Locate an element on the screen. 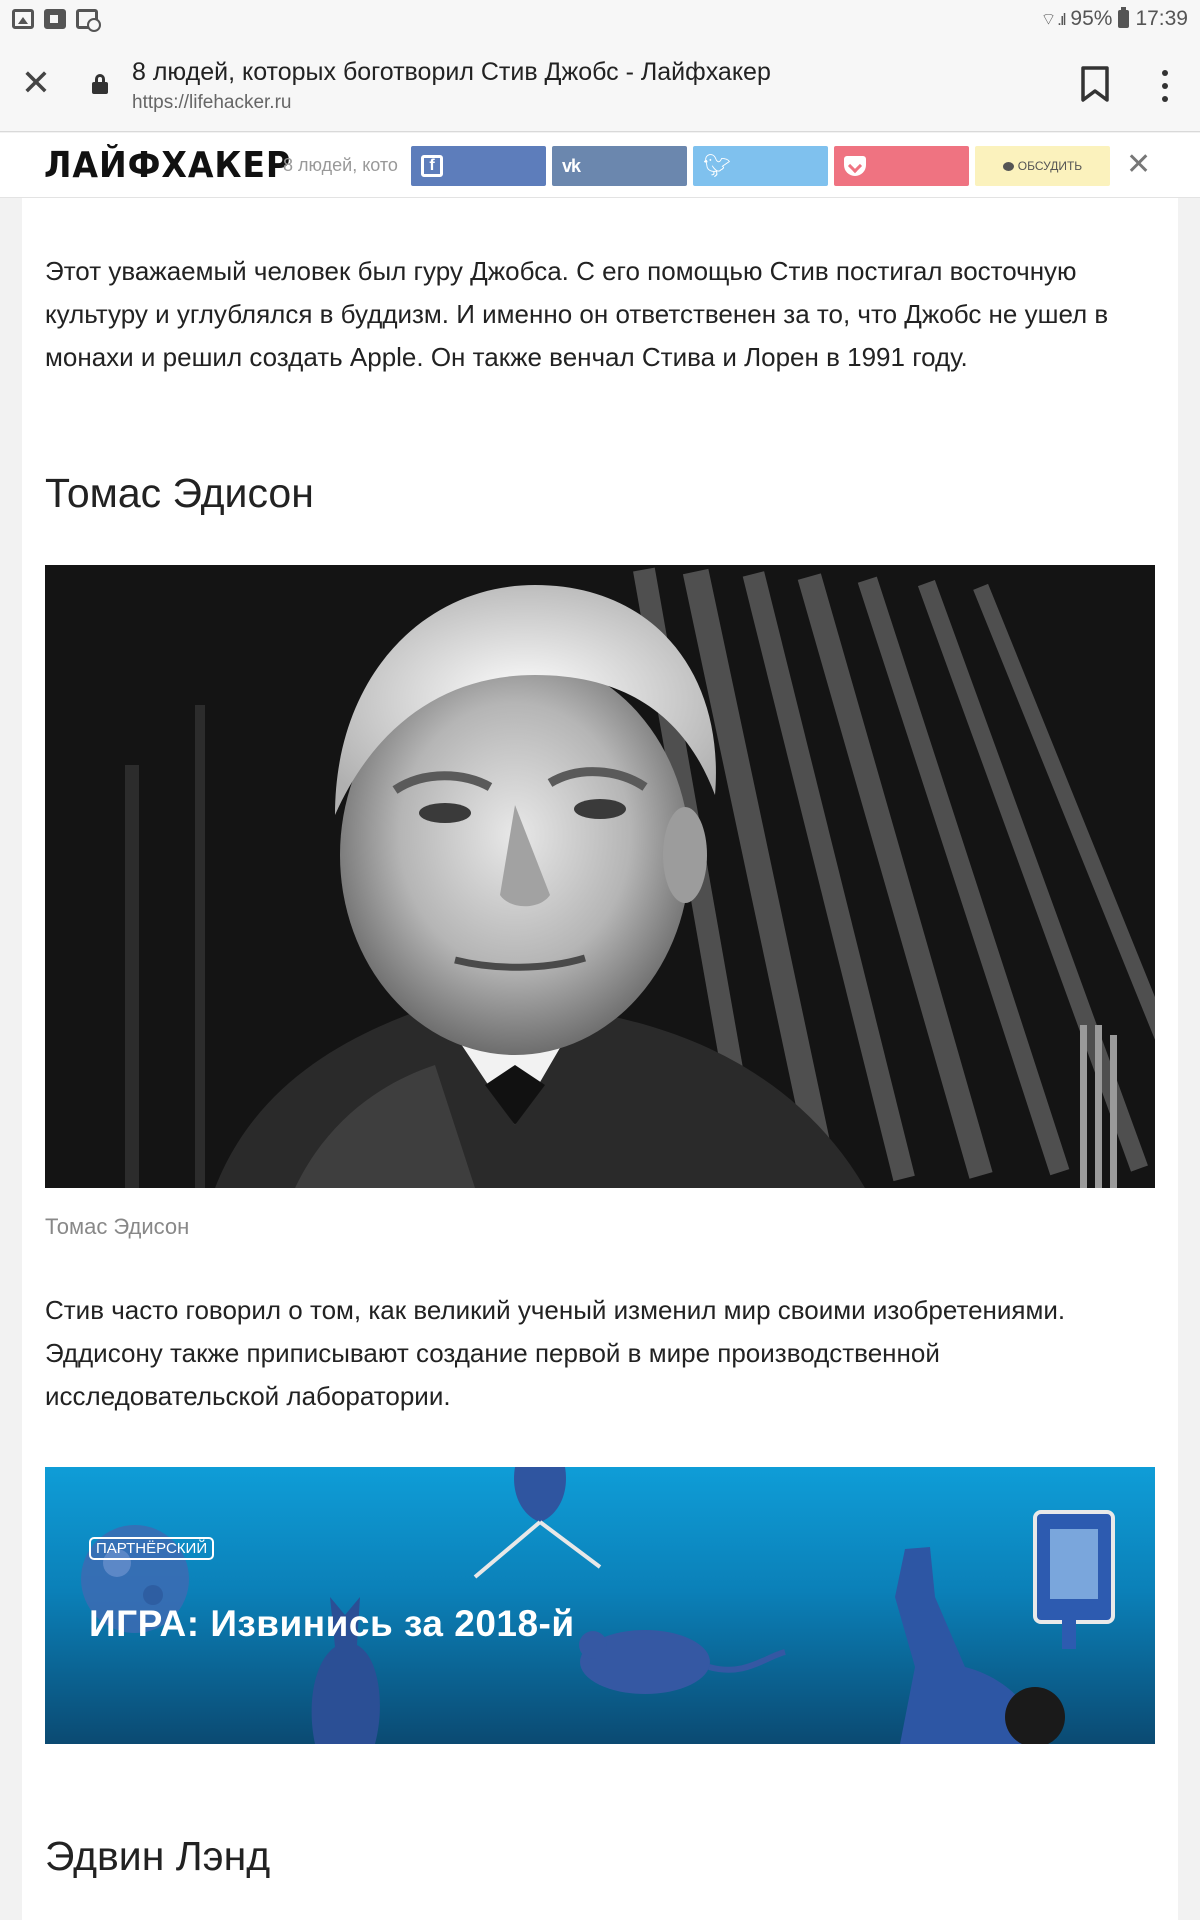 This screenshot has width=1200, height=1920. battery-percent: 95% is located at coordinates (1091, 18).